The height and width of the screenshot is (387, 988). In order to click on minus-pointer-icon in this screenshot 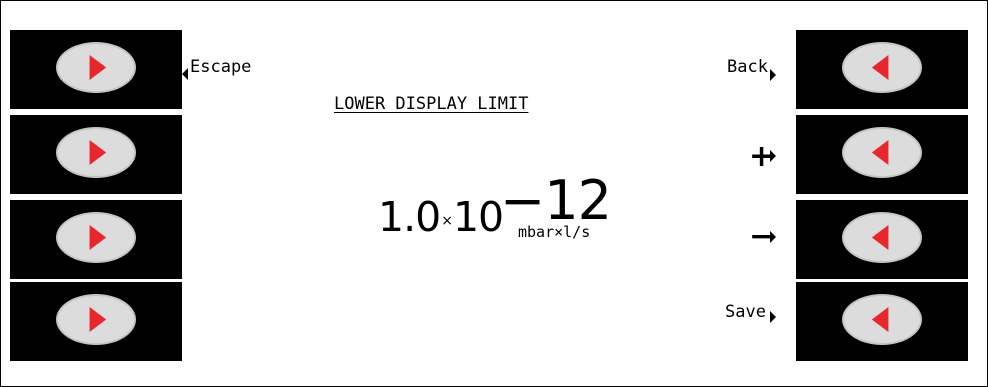, I will do `click(773, 237)`.